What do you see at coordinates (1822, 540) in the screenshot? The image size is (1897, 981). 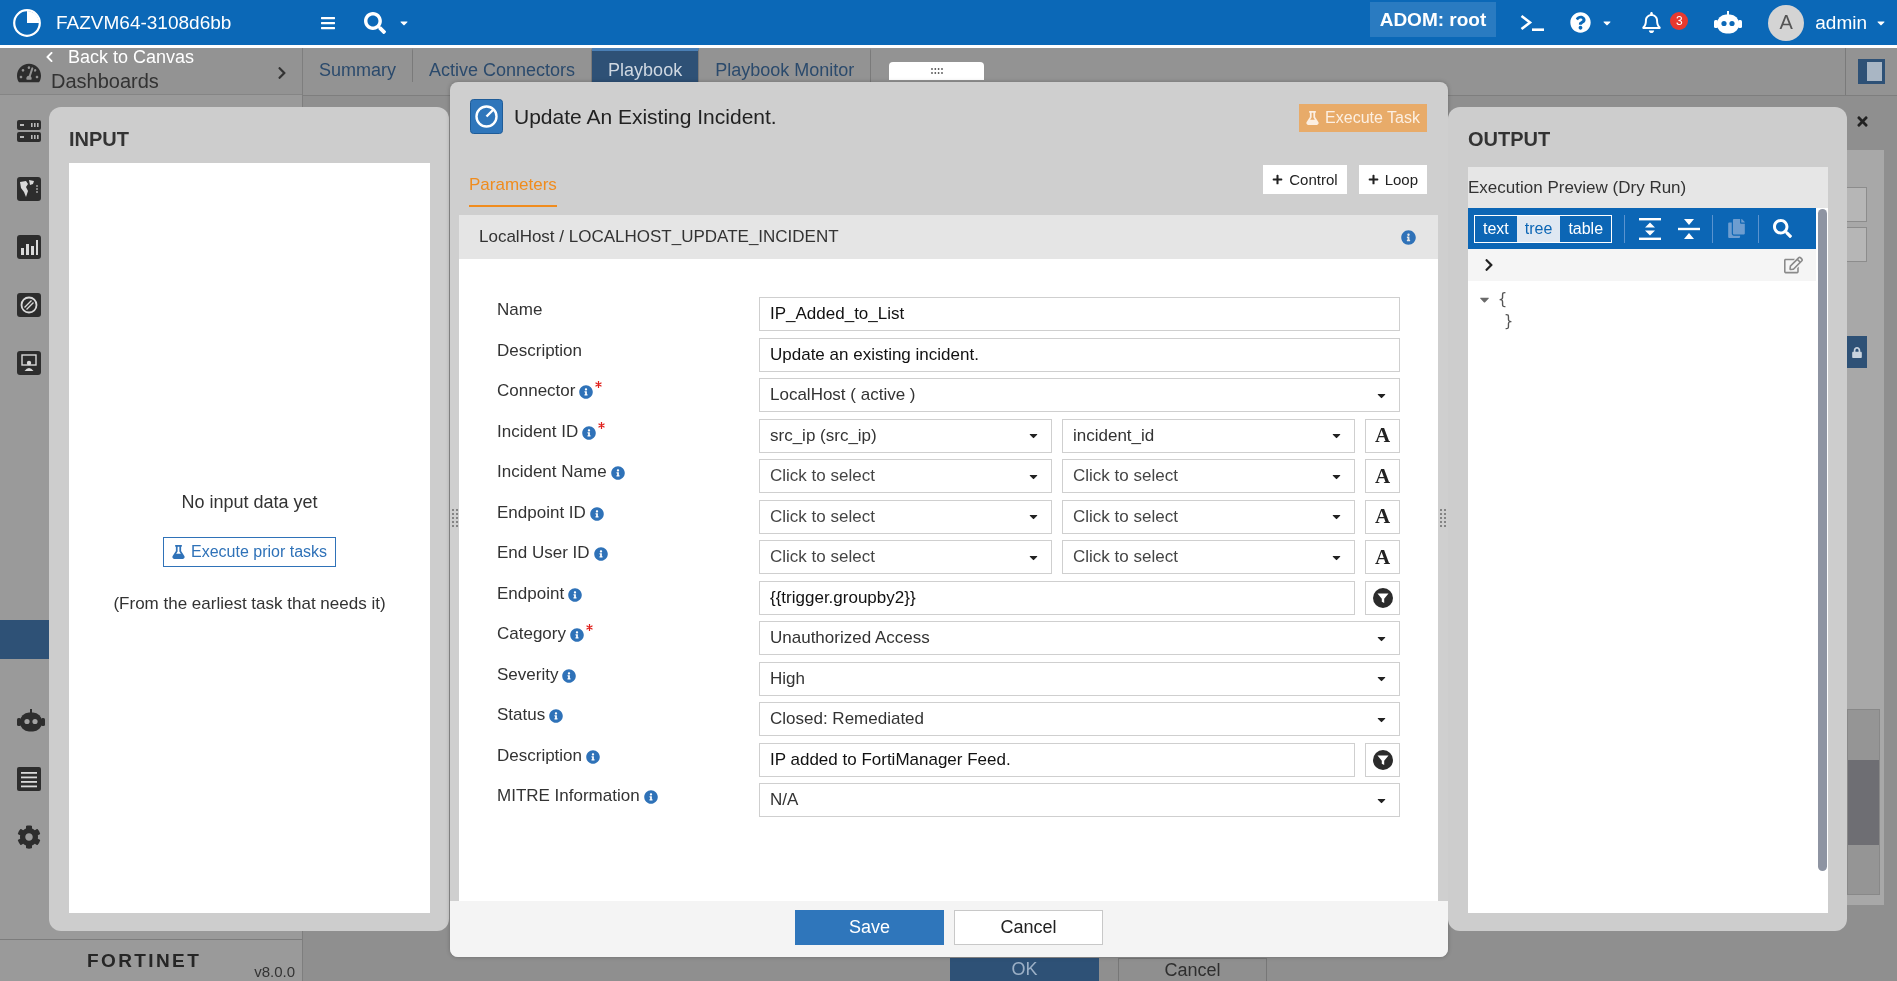 I see `scrollbar` at bounding box center [1822, 540].